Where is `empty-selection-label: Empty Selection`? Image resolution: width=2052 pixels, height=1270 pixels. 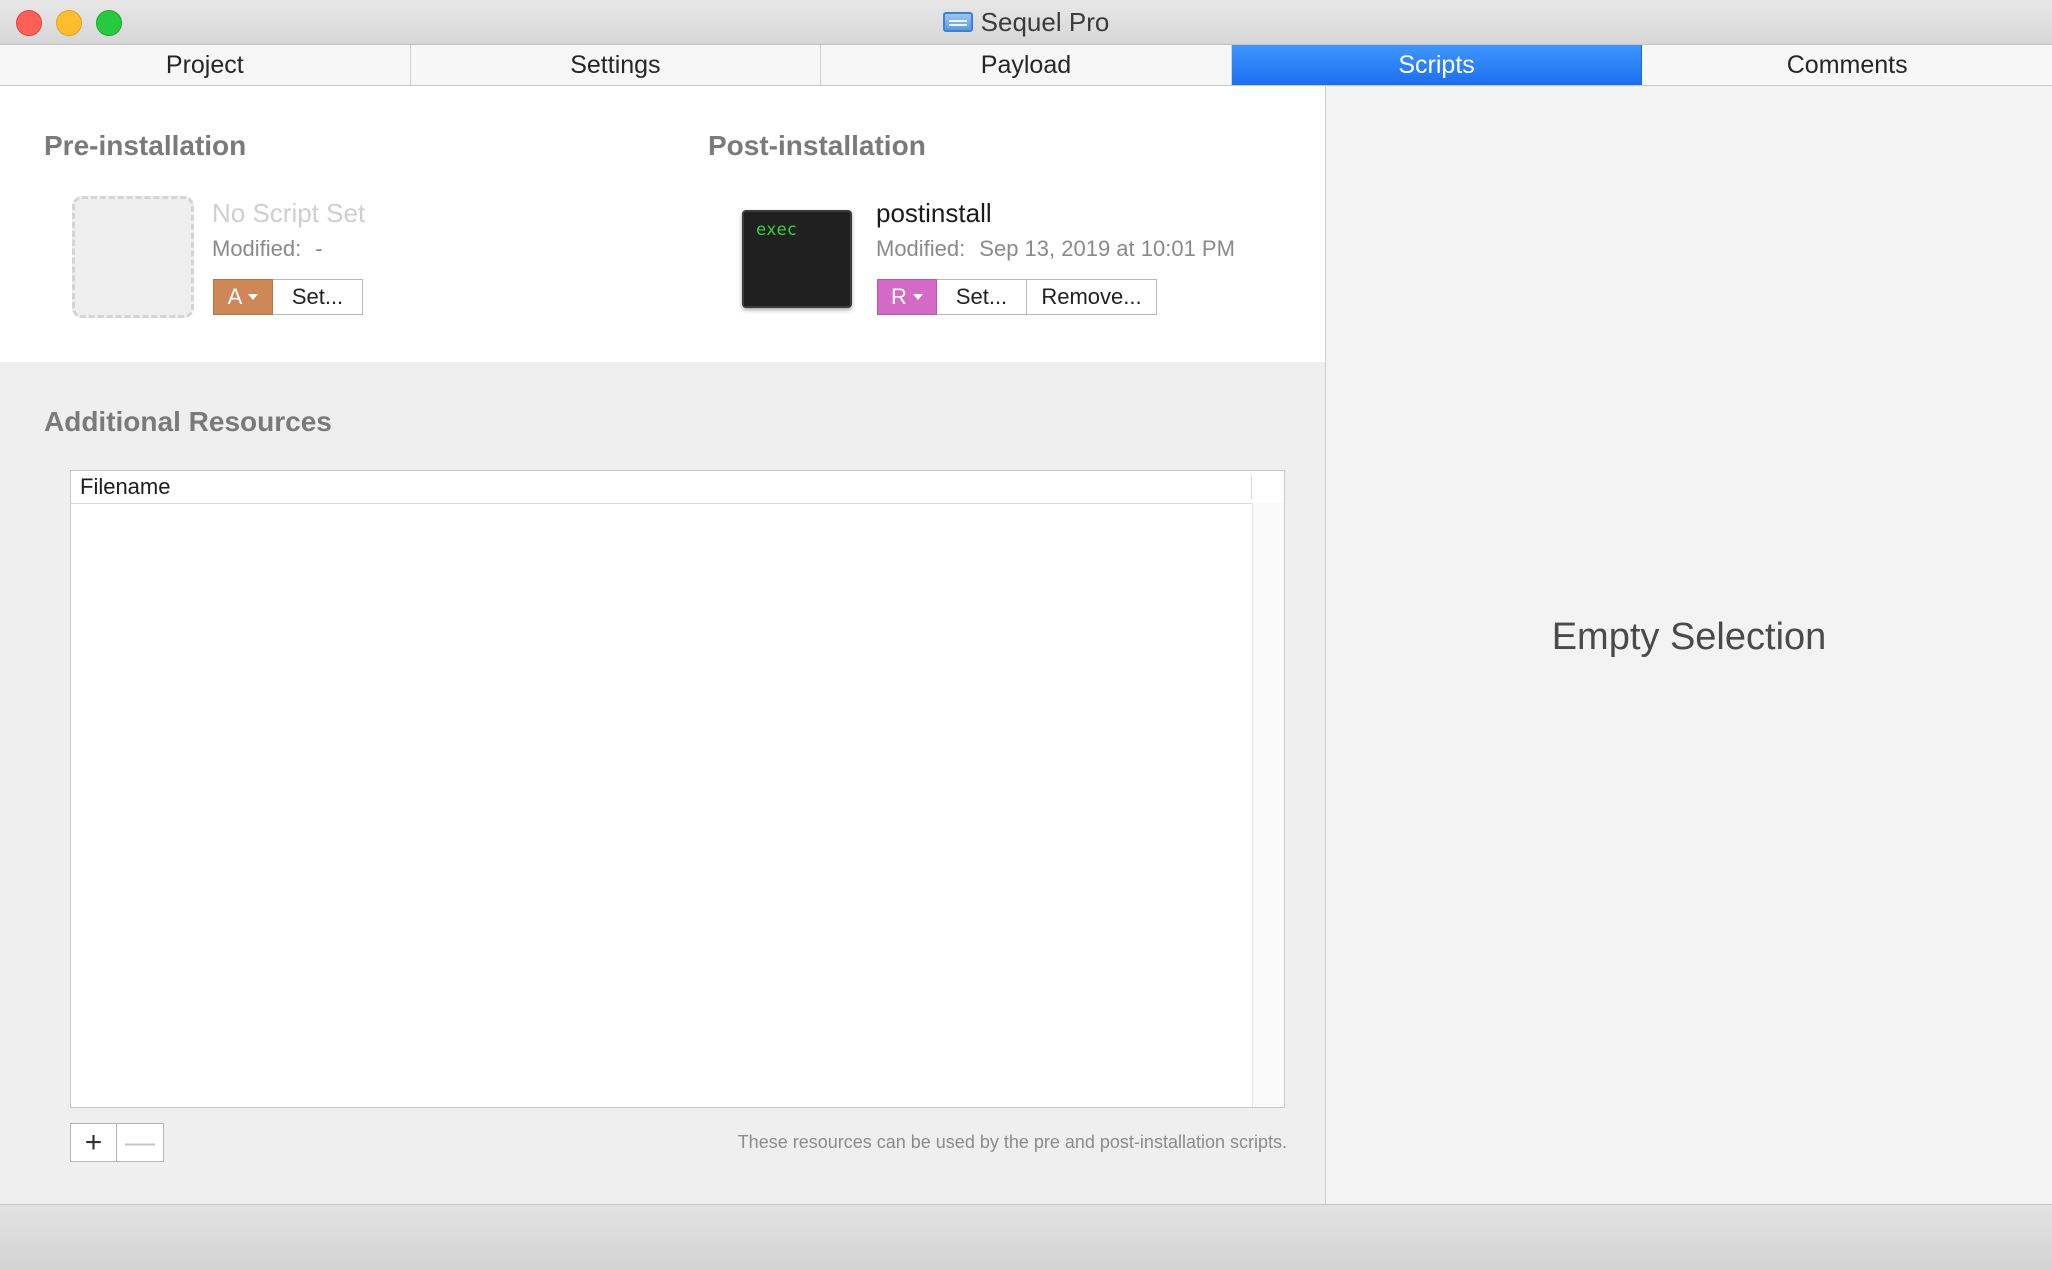
empty-selection-label: Empty Selection is located at coordinates (1689, 637).